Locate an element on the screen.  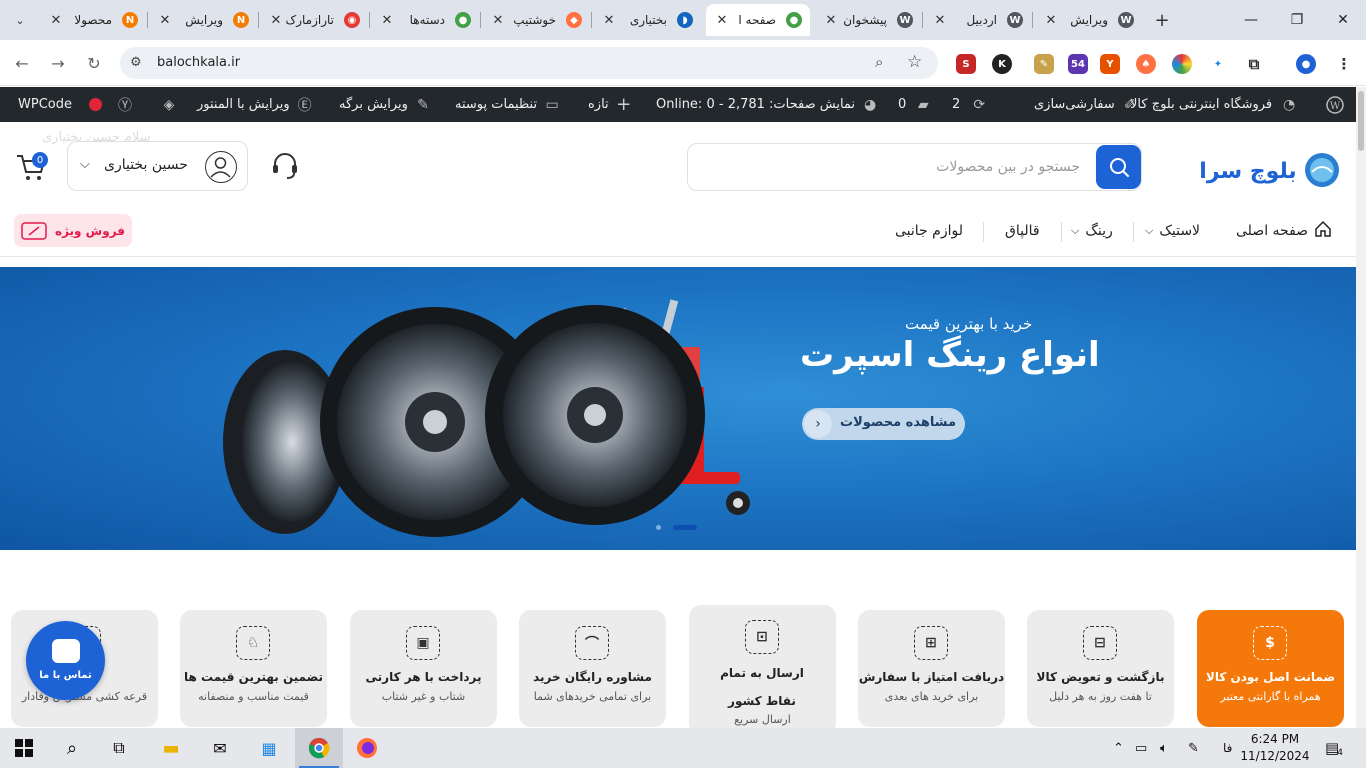
search-taskbar-icon: ⌕ is located at coordinates (72, 748).